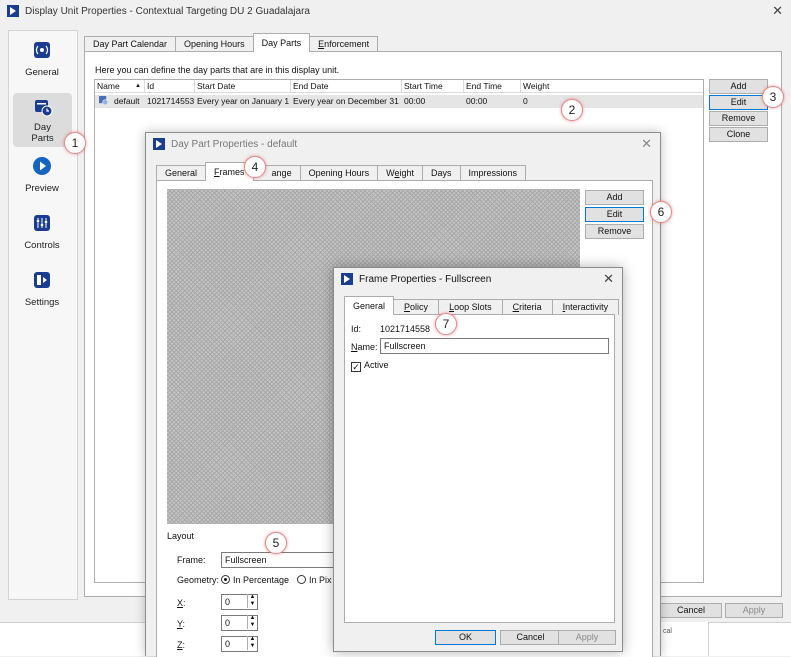 Image resolution: width=791 pixels, height=657 pixels. Describe the element at coordinates (255, 580) in the screenshot. I see `radio-in-percentage: In Percentage` at that location.